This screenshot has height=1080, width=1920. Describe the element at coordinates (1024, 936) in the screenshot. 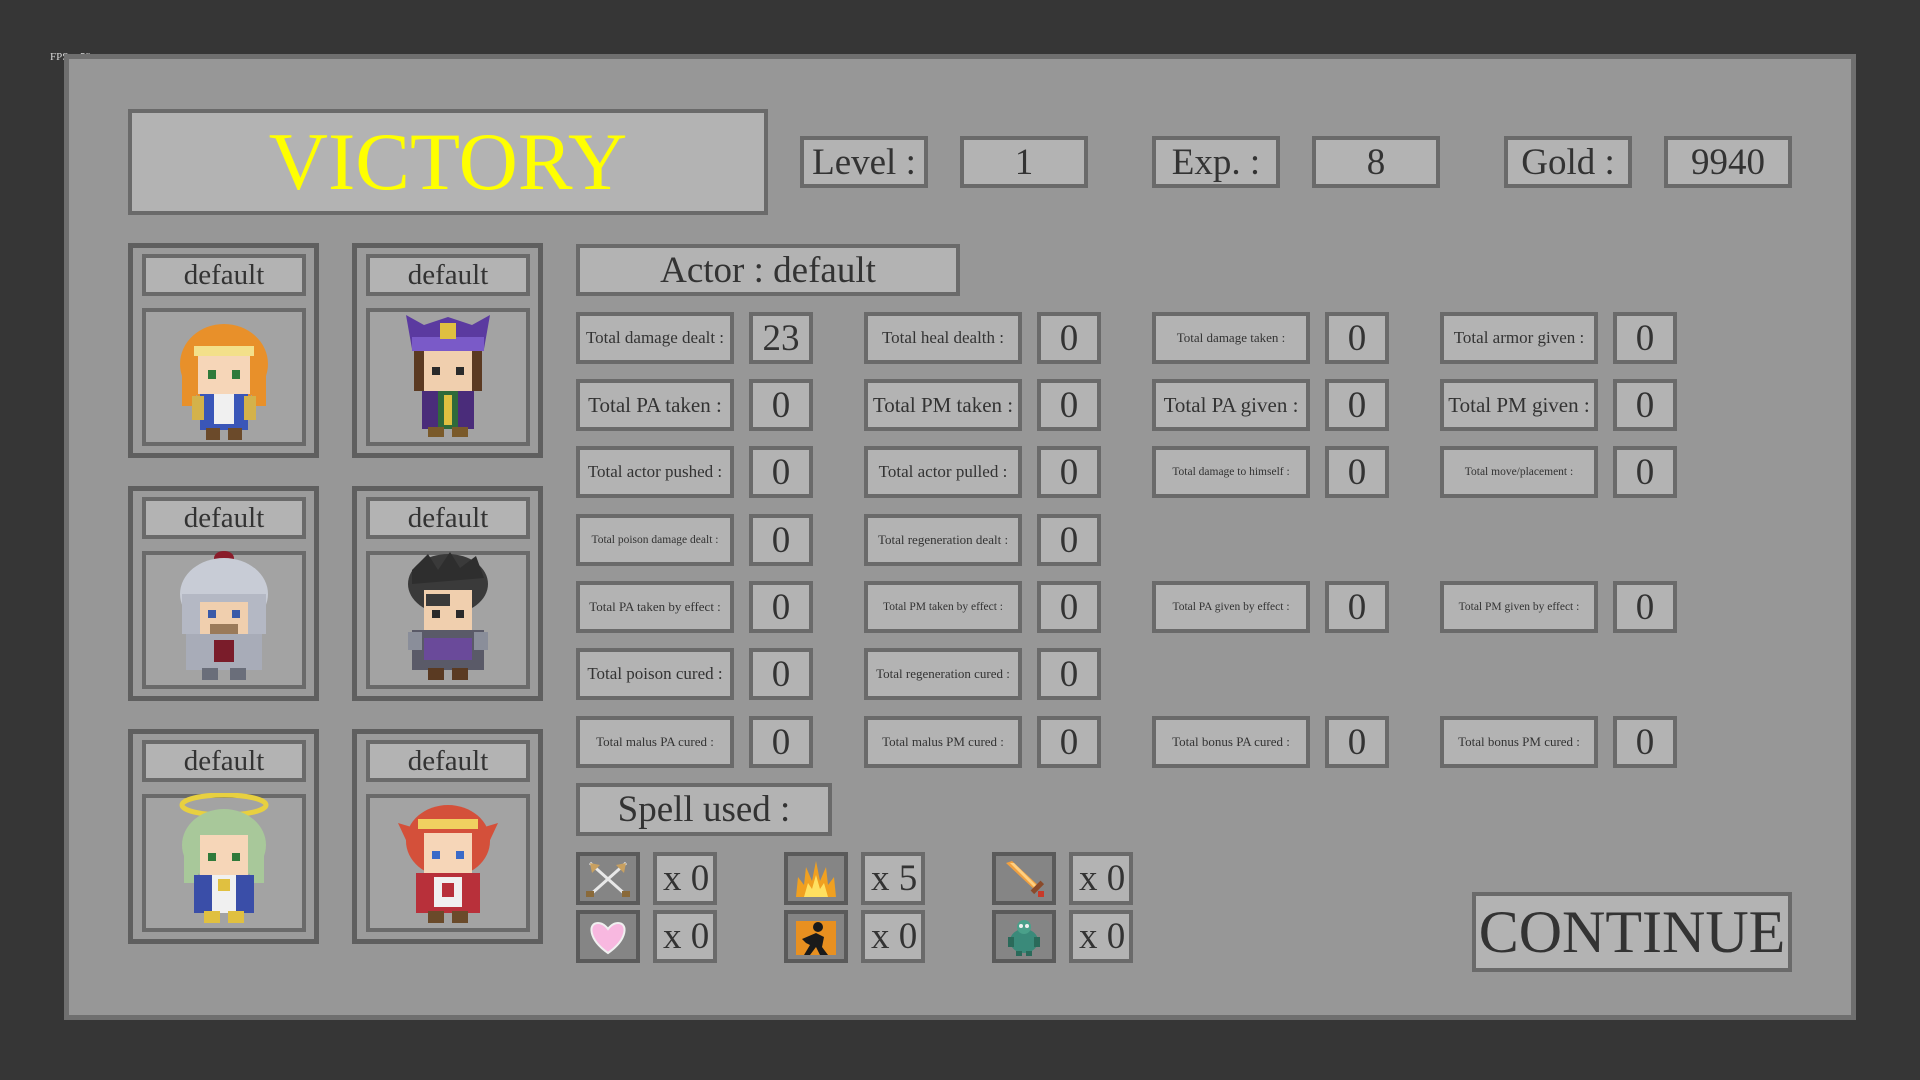

I see `creature-icon` at that location.